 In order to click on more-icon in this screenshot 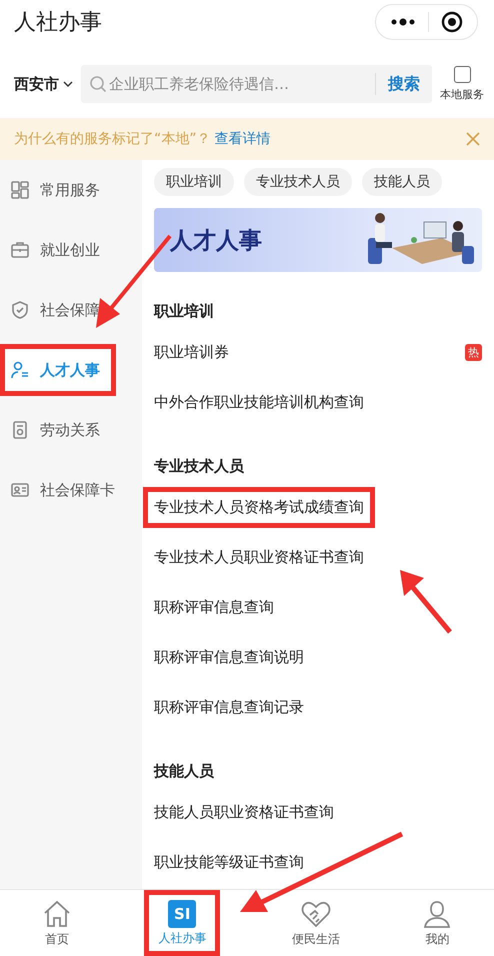, I will do `click(403, 22)`.